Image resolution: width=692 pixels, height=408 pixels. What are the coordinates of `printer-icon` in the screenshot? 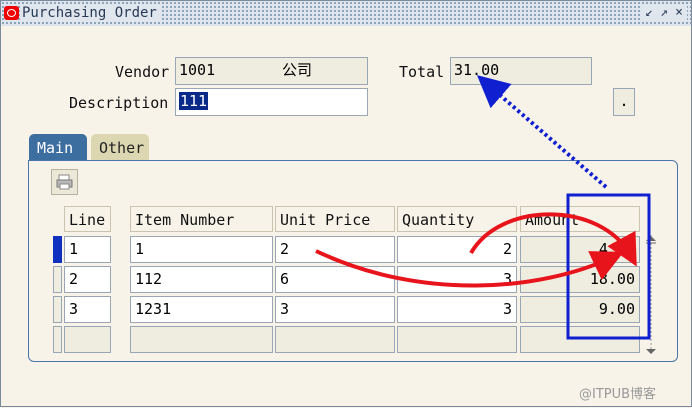 It's located at (64, 182).